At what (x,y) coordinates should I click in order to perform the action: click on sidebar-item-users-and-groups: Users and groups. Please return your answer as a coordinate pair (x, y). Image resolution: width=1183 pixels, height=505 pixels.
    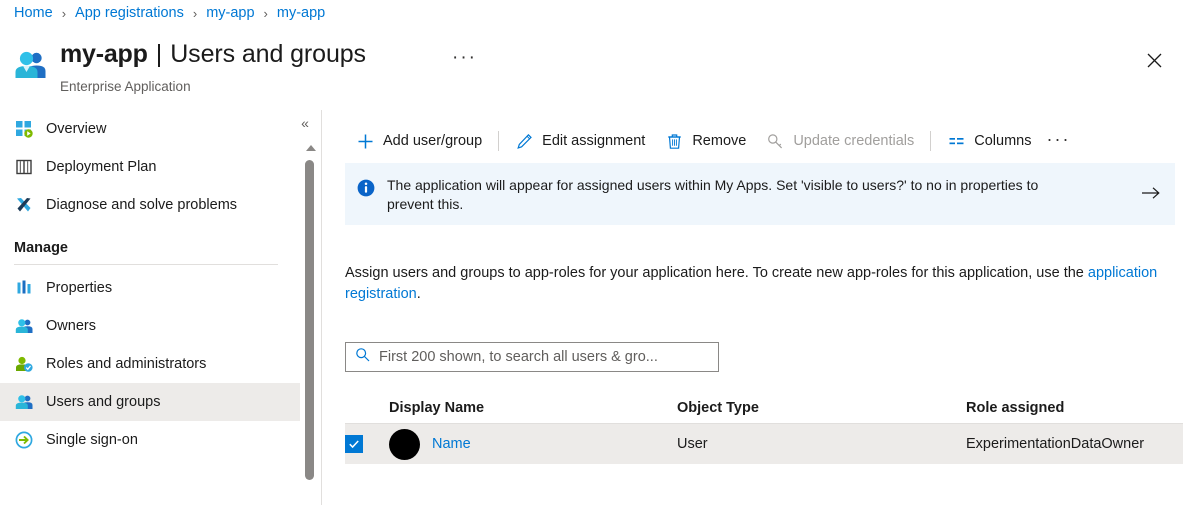
    Looking at the image, I should click on (150, 402).